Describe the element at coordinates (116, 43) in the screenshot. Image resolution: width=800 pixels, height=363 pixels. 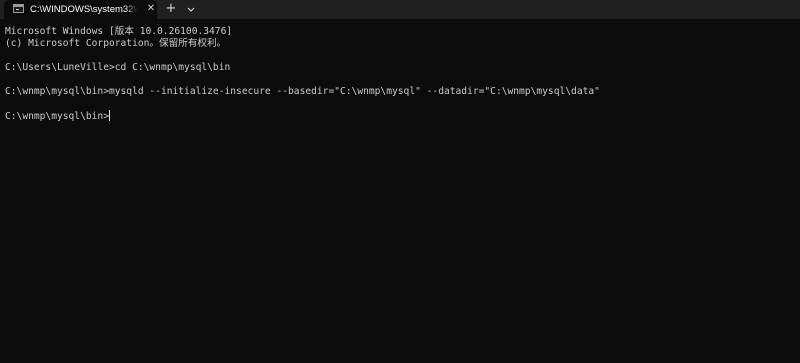
I see `output-line-copyright: (c) Microsoft Corporation。保留所有权利。` at that location.